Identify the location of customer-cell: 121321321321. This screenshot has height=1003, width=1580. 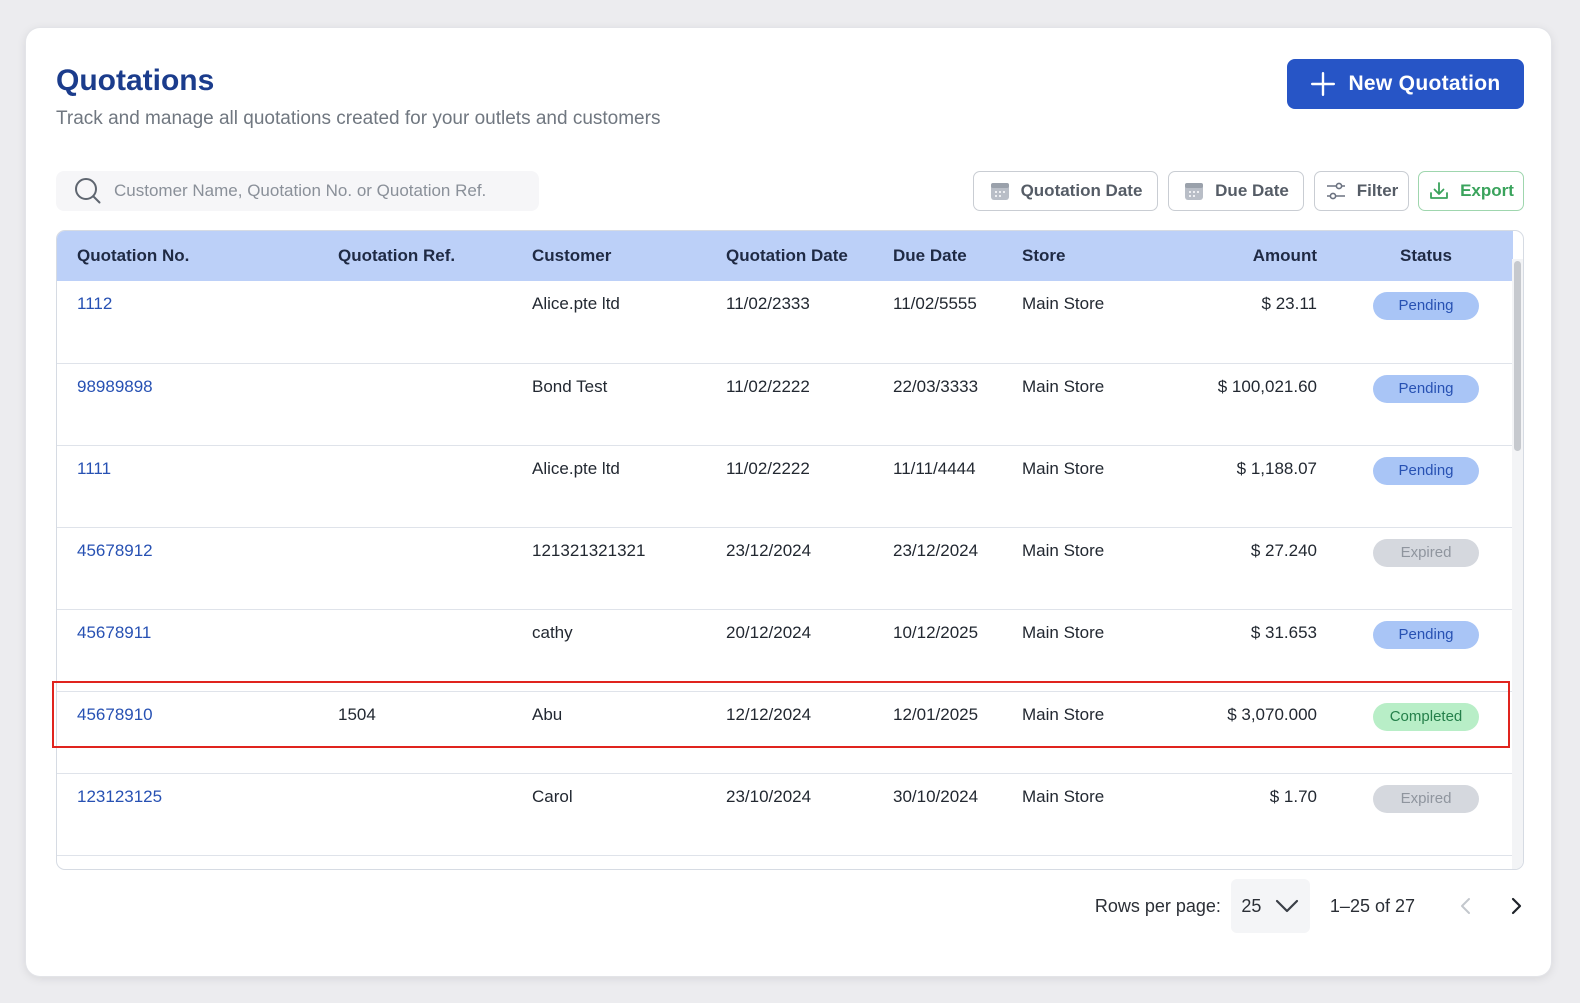
(609, 568).